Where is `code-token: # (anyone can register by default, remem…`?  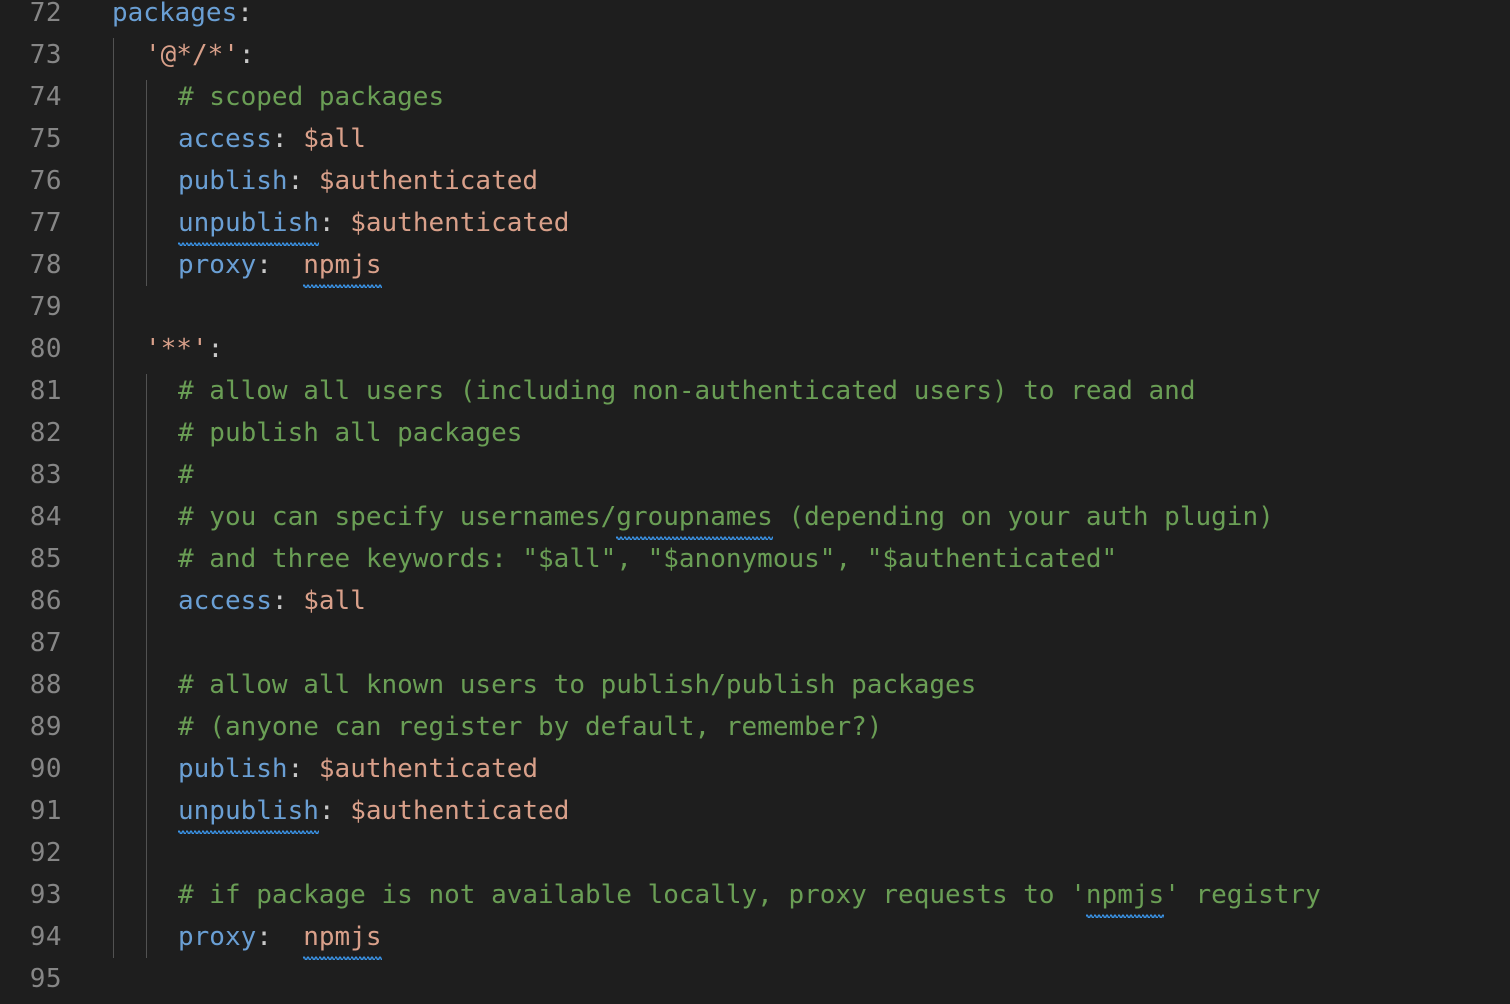
code-token: # (anyone can register by default, remem… is located at coordinates (530, 727).